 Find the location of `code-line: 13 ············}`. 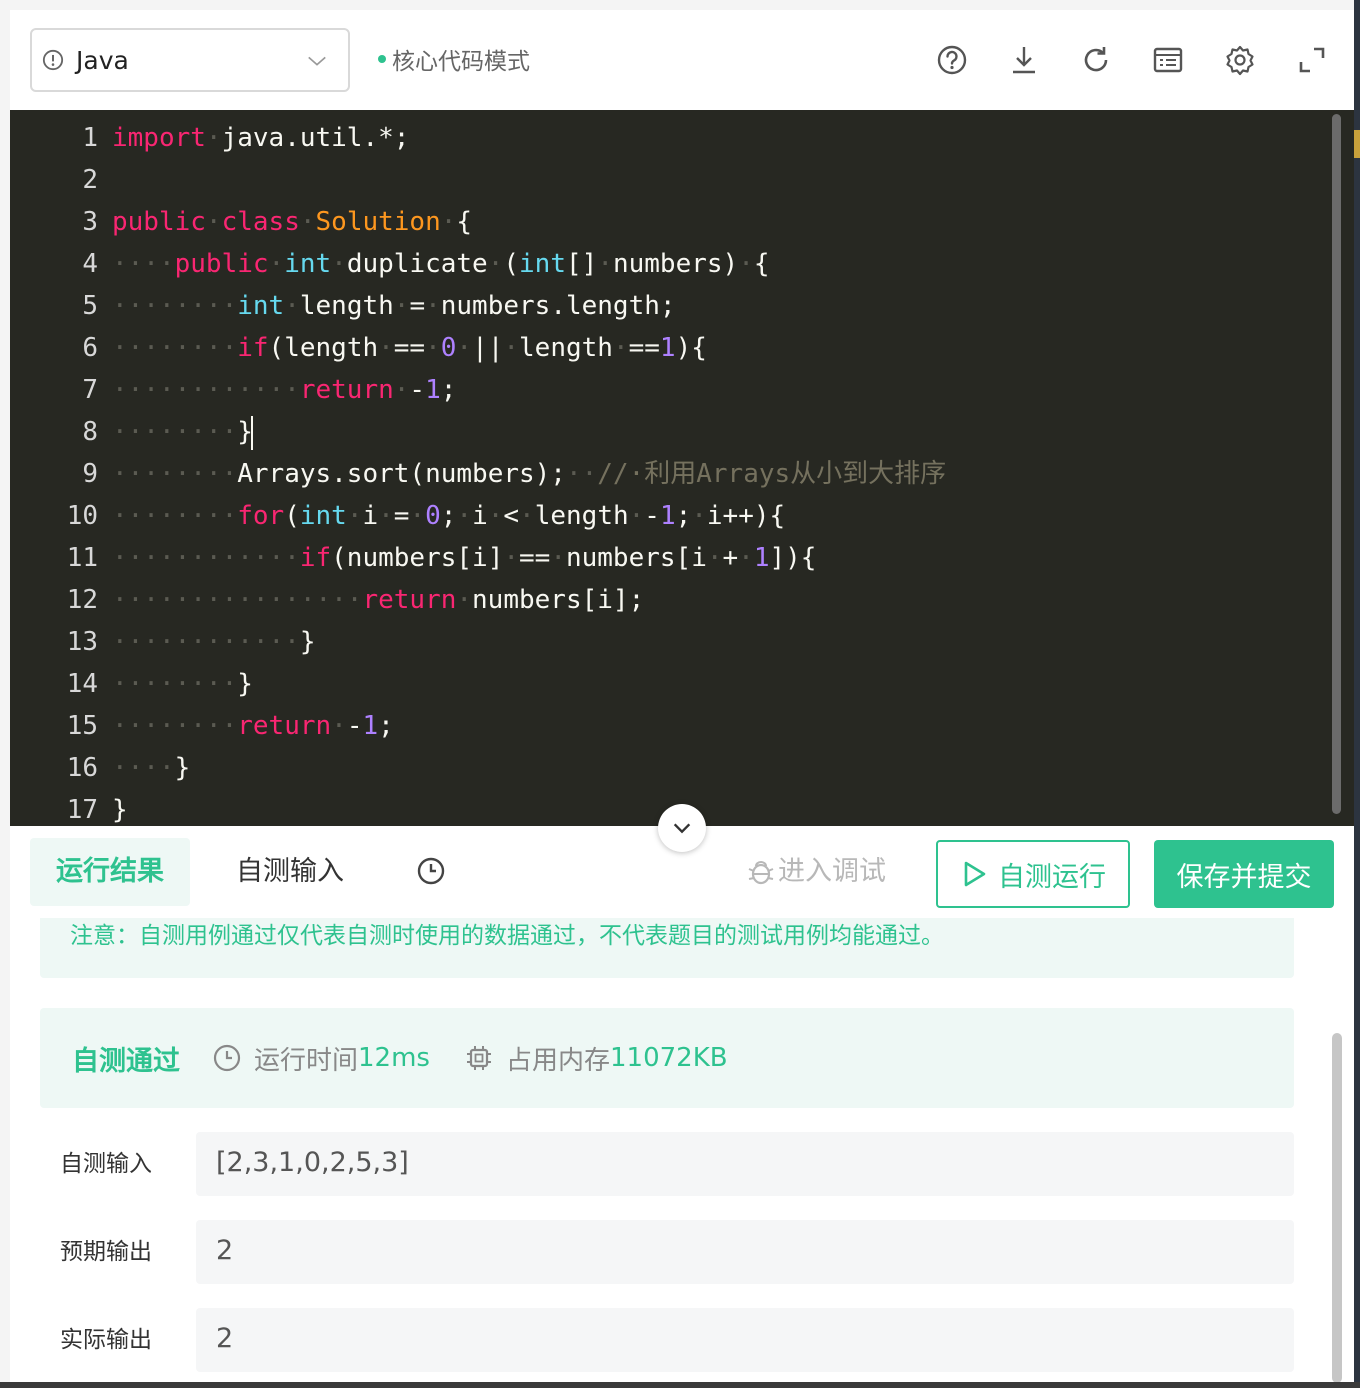

code-line: 13 ············} is located at coordinates (478, 642).